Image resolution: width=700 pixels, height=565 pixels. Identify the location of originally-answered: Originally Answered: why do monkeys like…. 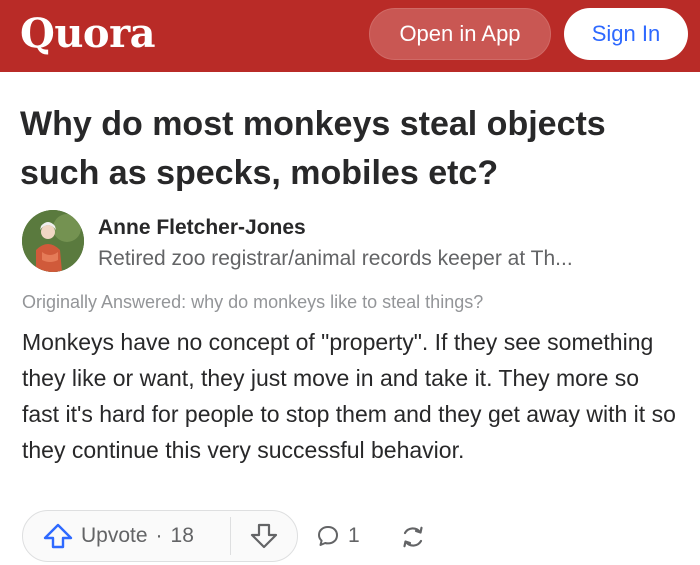
(252, 302).